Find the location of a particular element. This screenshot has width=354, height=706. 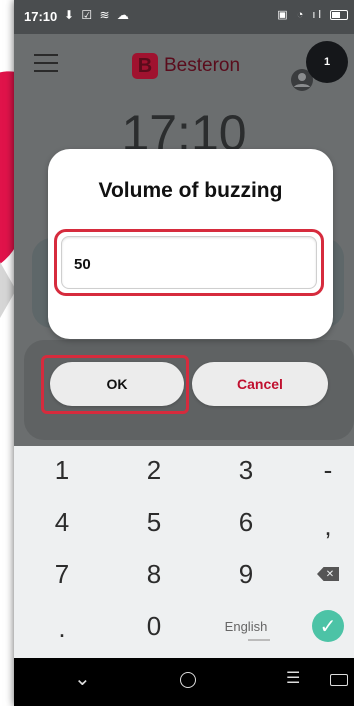

status-system-icons: ▣ ◔ ıl is located at coordinates (312, 14).